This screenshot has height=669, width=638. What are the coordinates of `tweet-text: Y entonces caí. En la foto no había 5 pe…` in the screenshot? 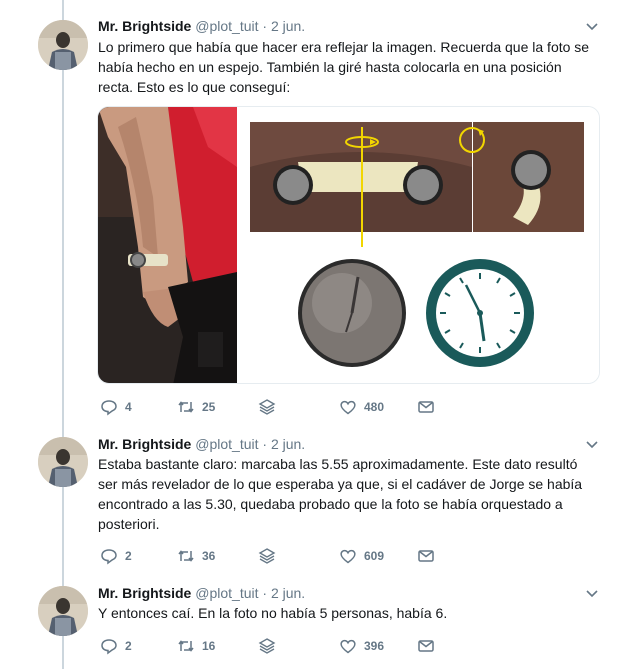 It's located at (273, 613).